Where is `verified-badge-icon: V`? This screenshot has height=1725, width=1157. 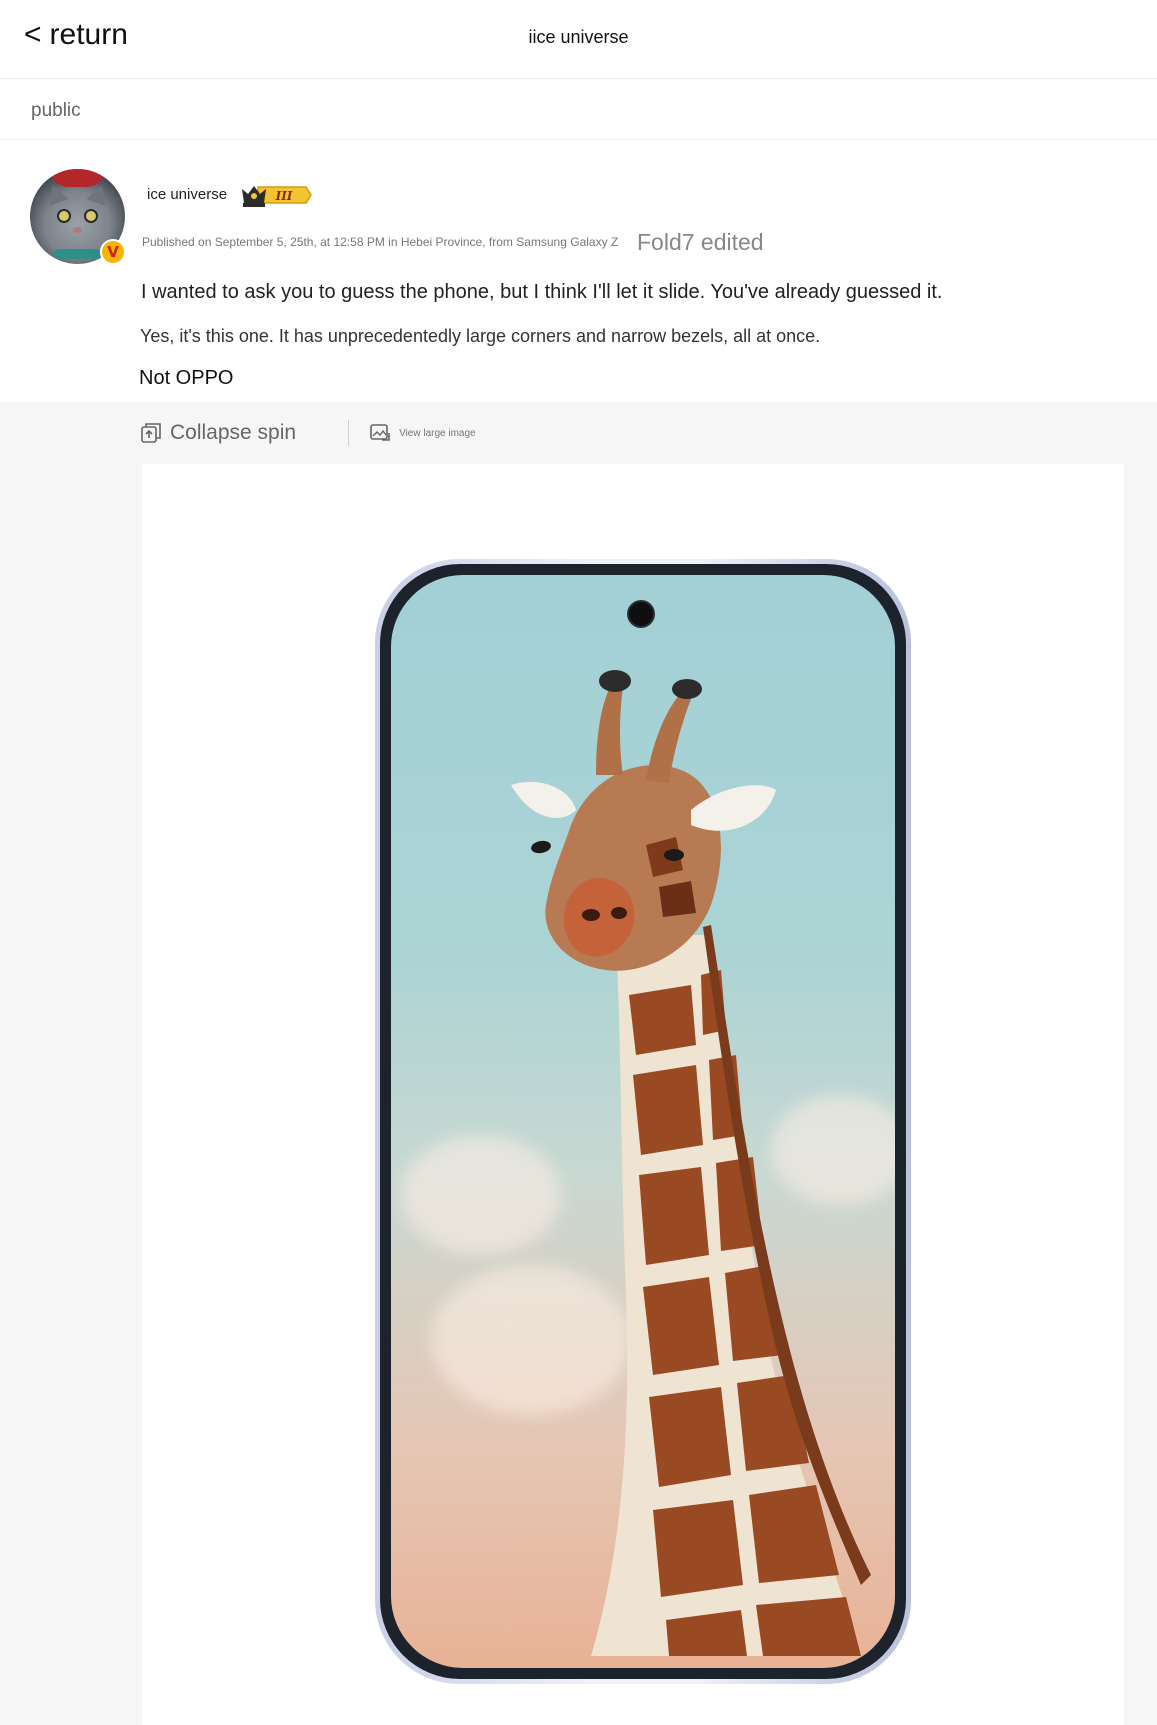
verified-badge-icon: V is located at coordinates (113, 252).